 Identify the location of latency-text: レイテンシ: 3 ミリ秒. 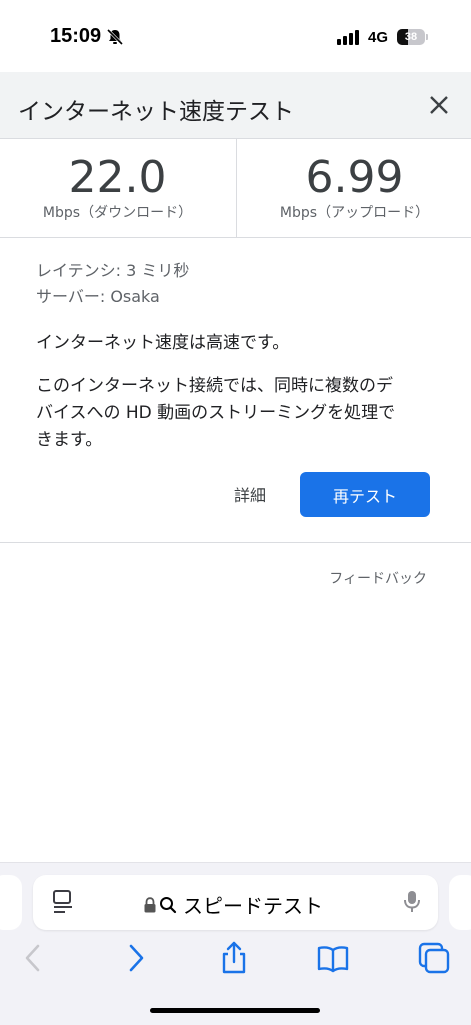
(113, 270).